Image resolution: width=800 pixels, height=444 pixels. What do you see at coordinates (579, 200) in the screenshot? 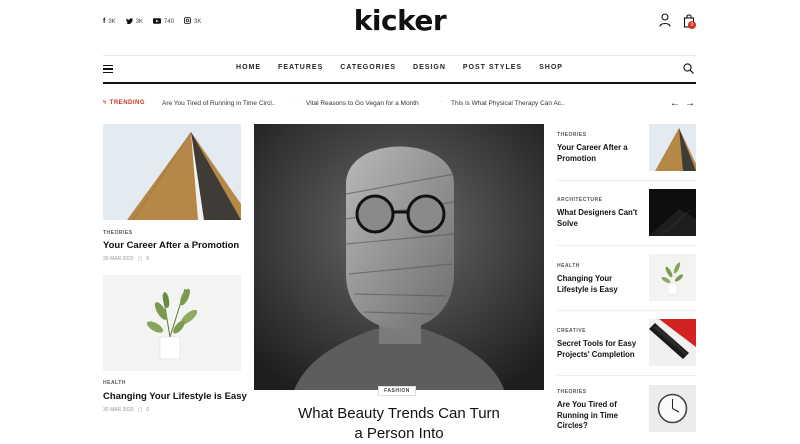
I see `post-category: ARCHITECTURE` at bounding box center [579, 200].